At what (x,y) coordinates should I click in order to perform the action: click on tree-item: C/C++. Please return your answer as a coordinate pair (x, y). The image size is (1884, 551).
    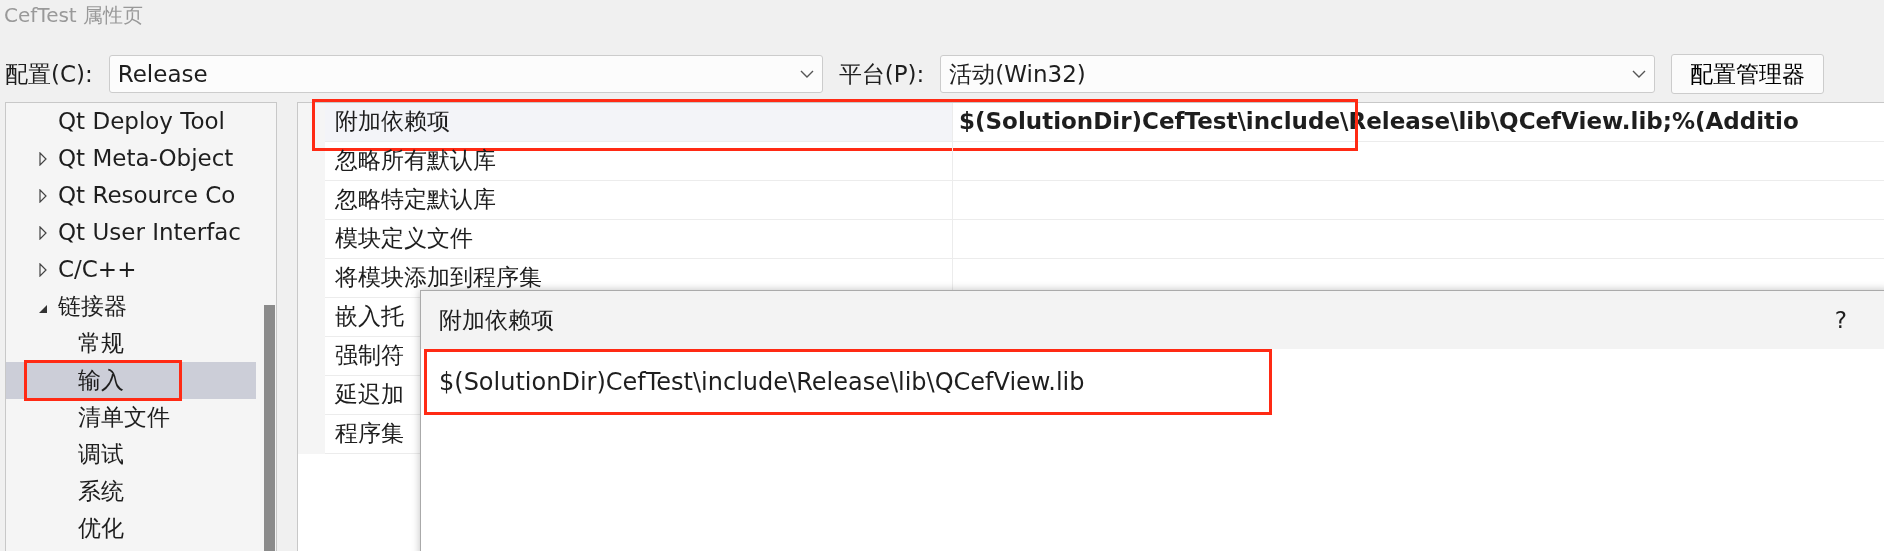
    Looking at the image, I should click on (131, 269).